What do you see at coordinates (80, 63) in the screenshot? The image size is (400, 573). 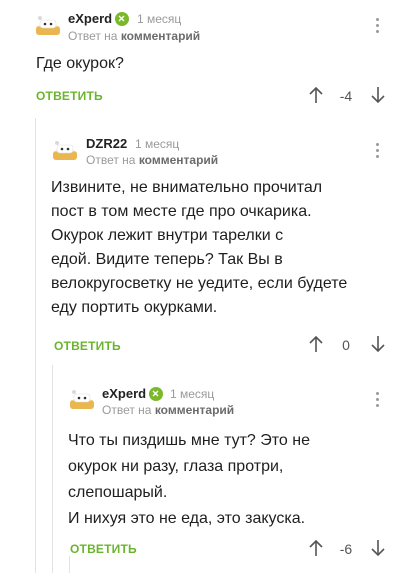 I see `comment-text: Где окурок?` at bounding box center [80, 63].